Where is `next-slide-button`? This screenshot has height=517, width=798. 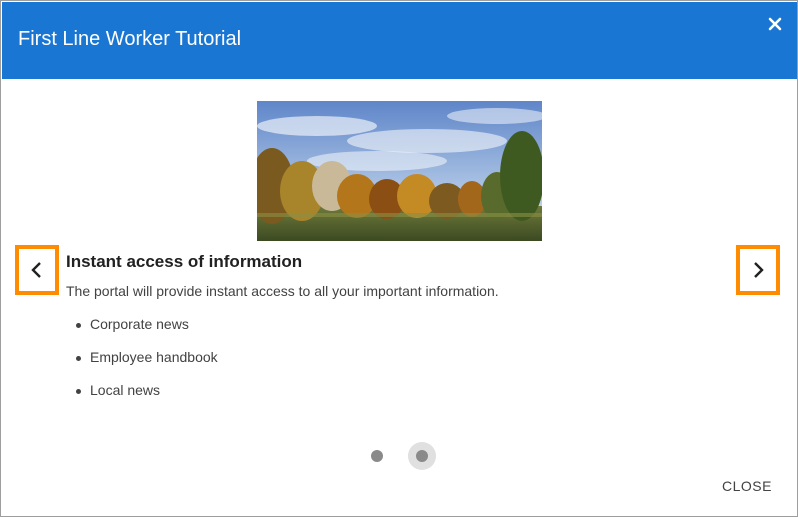 next-slide-button is located at coordinates (758, 270).